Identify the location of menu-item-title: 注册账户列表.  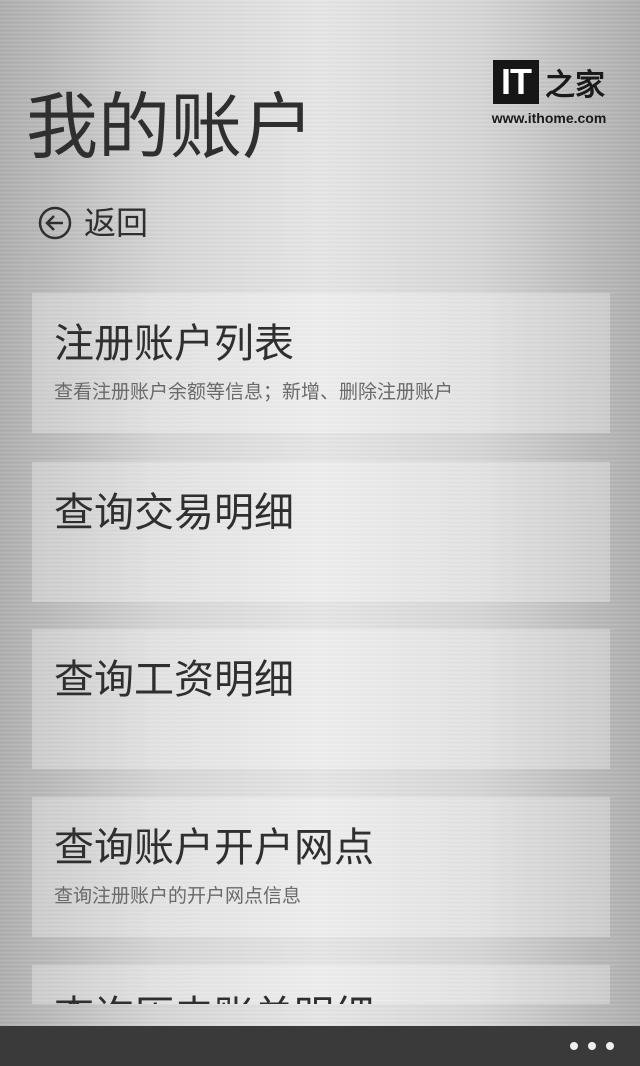
(174, 344).